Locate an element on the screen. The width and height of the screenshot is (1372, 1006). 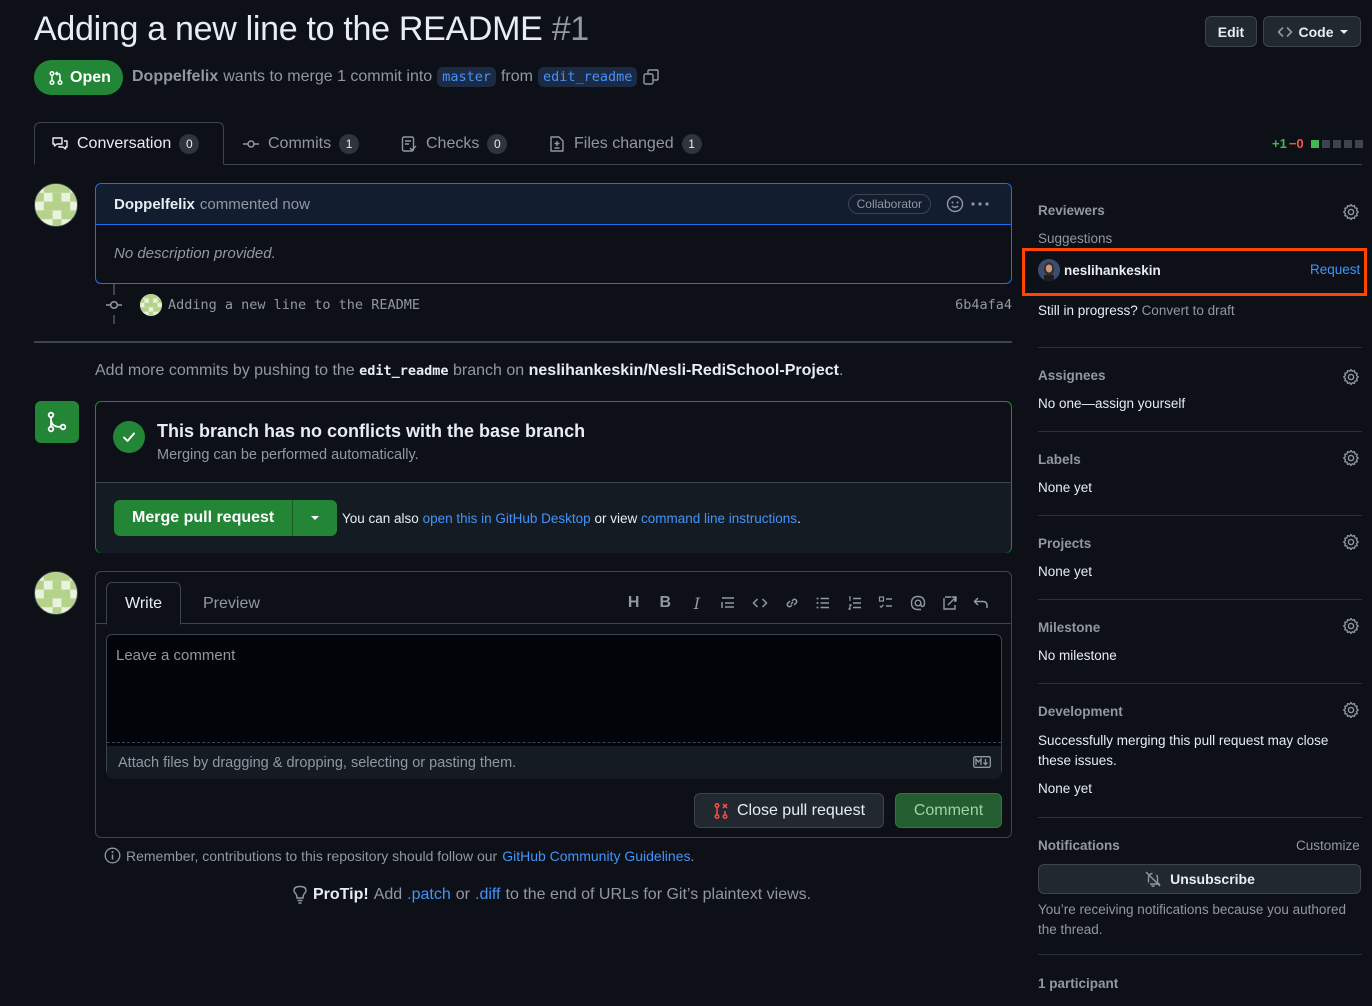
pr-title: Adding a new line to the README is located at coordinates (288, 29).